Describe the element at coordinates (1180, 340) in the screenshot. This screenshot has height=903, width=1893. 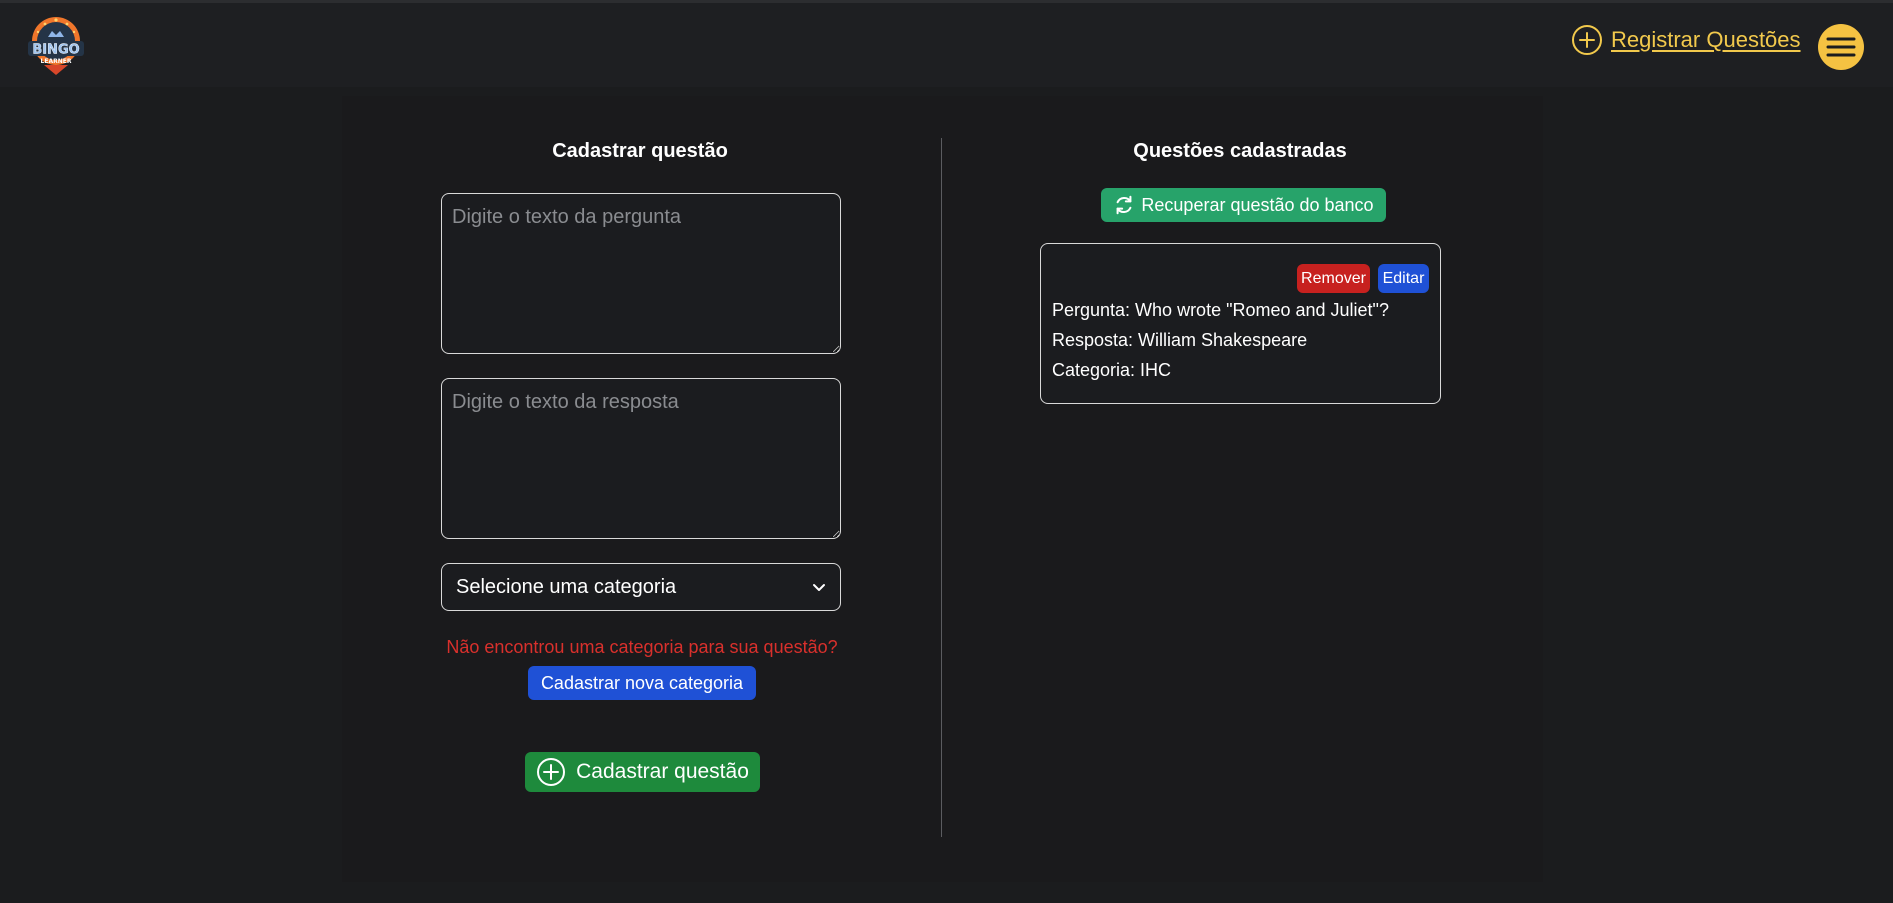
I see `question-card-answer: Resposta: William Shakespeare` at that location.